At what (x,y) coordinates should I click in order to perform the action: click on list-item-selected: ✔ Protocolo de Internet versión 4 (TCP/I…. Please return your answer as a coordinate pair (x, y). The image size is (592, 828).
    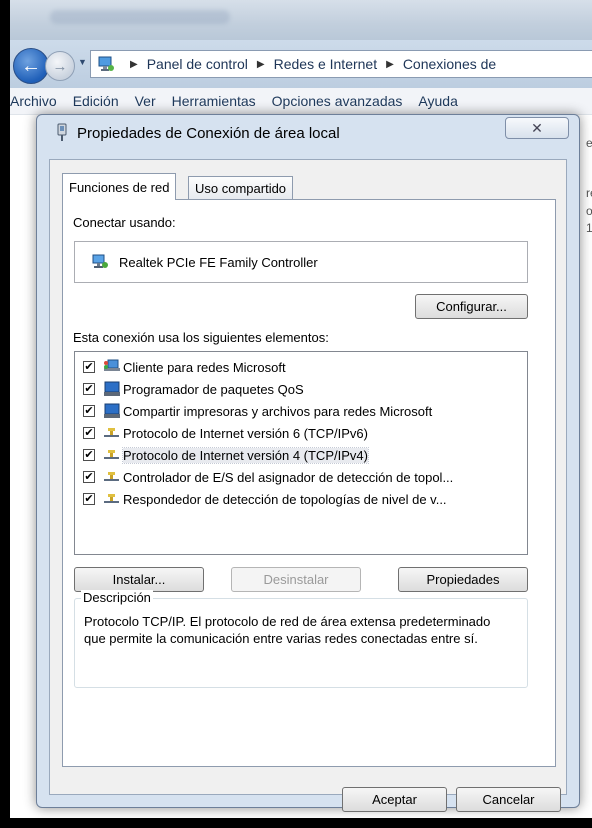
    Looking at the image, I should click on (226, 455).